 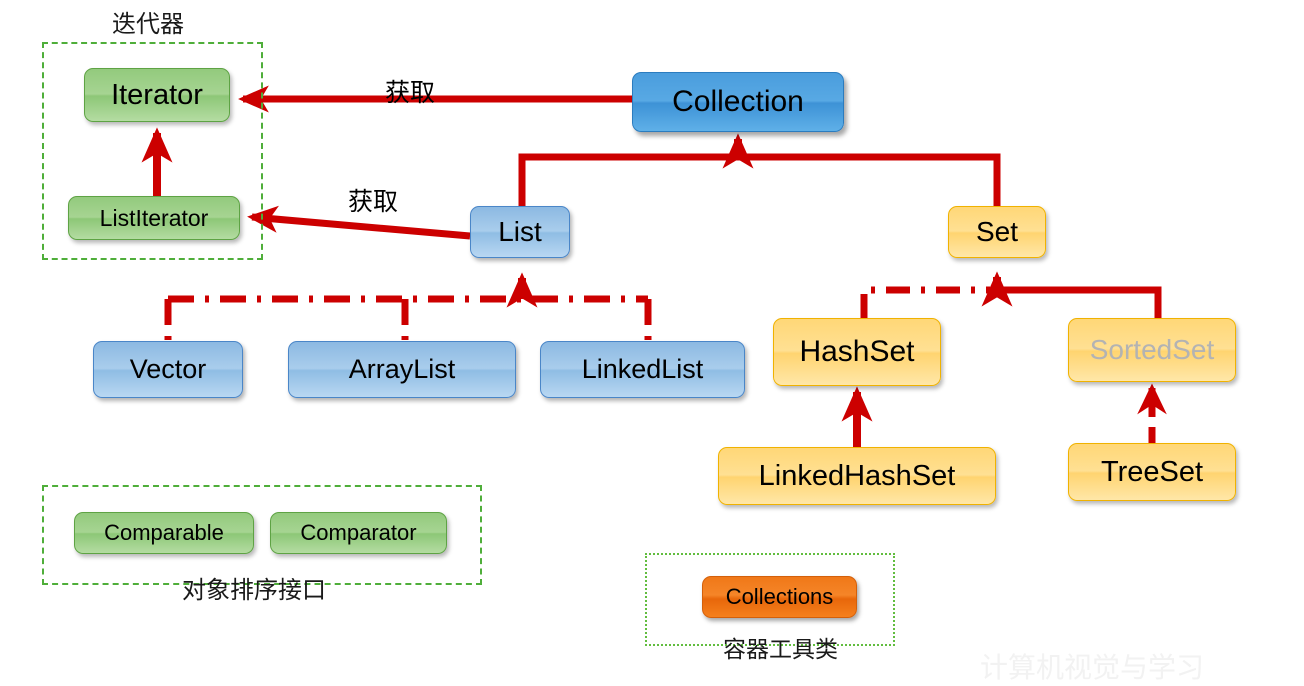 What do you see at coordinates (869, 179) in the screenshot?
I see `edge-set-to-collection` at bounding box center [869, 179].